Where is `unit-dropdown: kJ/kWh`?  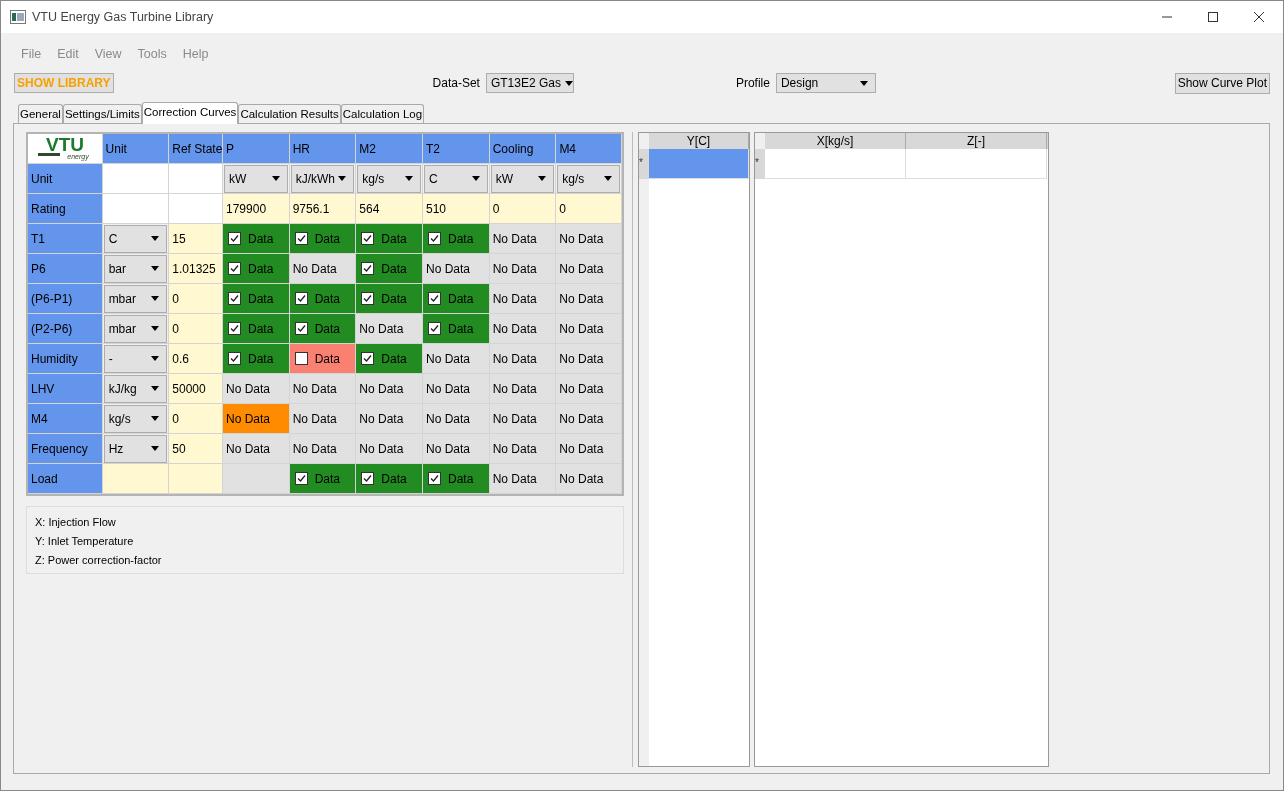
unit-dropdown: kJ/kWh is located at coordinates (322, 178).